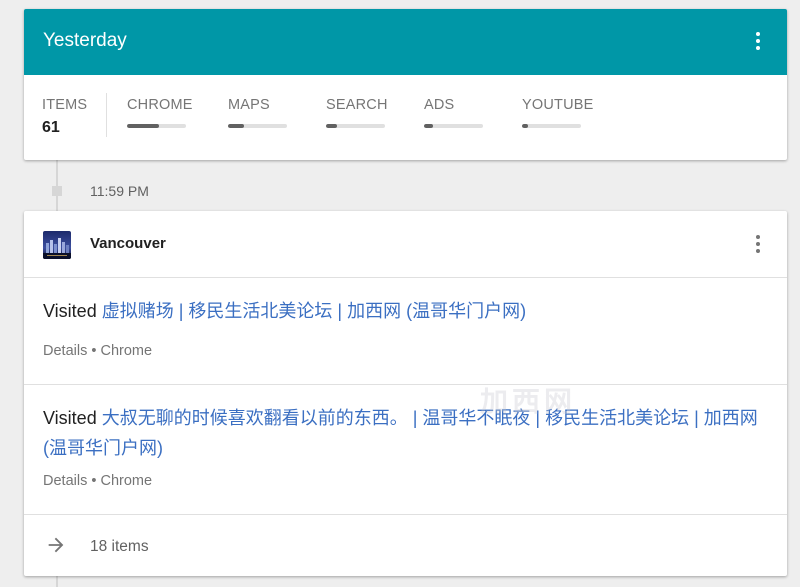 The width and height of the screenshot is (800, 587). I want to click on more-items-label: 18 items, so click(119, 546).